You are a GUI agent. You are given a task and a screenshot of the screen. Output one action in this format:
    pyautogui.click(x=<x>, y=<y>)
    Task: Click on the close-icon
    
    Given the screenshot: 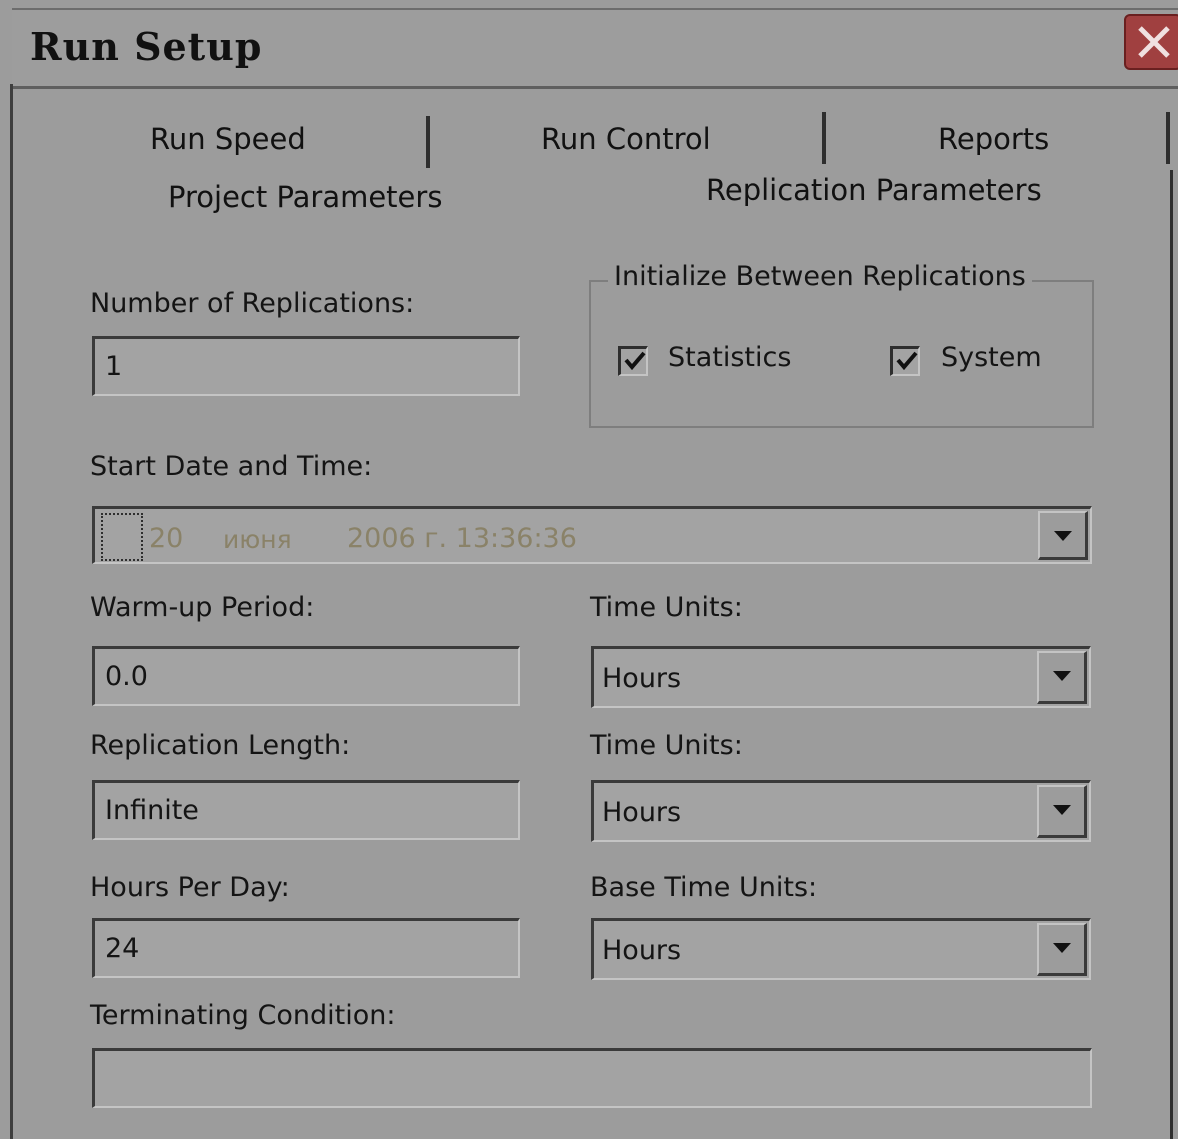 What is the action you would take?
    pyautogui.click(x=1154, y=42)
    